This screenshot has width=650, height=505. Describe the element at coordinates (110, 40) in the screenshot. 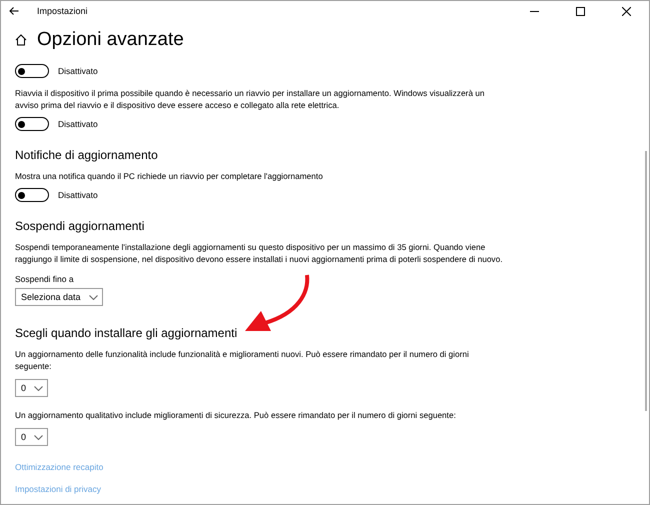

I see `page-title: Opzioni avanzate` at that location.